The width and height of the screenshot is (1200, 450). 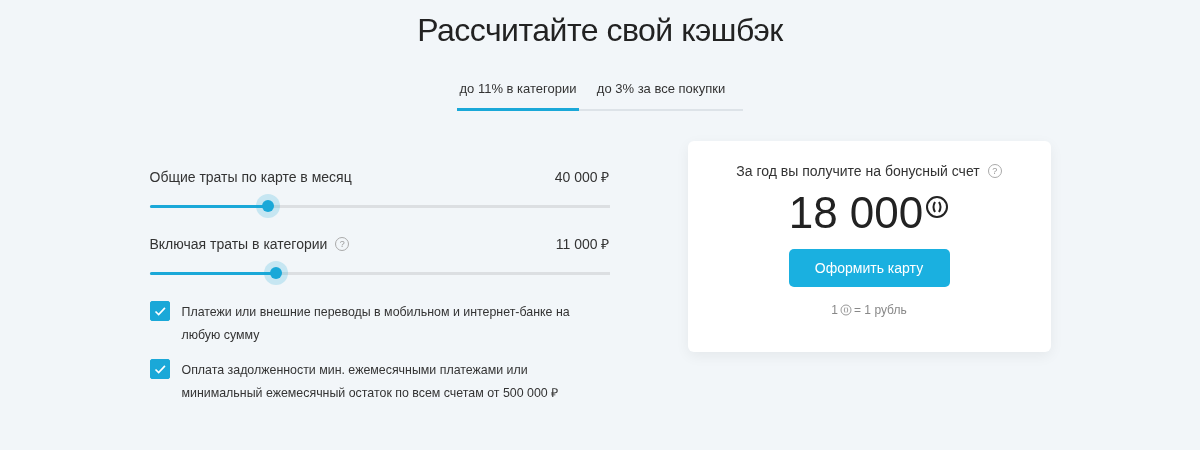 I want to click on bonus-amount: 18 000, so click(x=856, y=213).